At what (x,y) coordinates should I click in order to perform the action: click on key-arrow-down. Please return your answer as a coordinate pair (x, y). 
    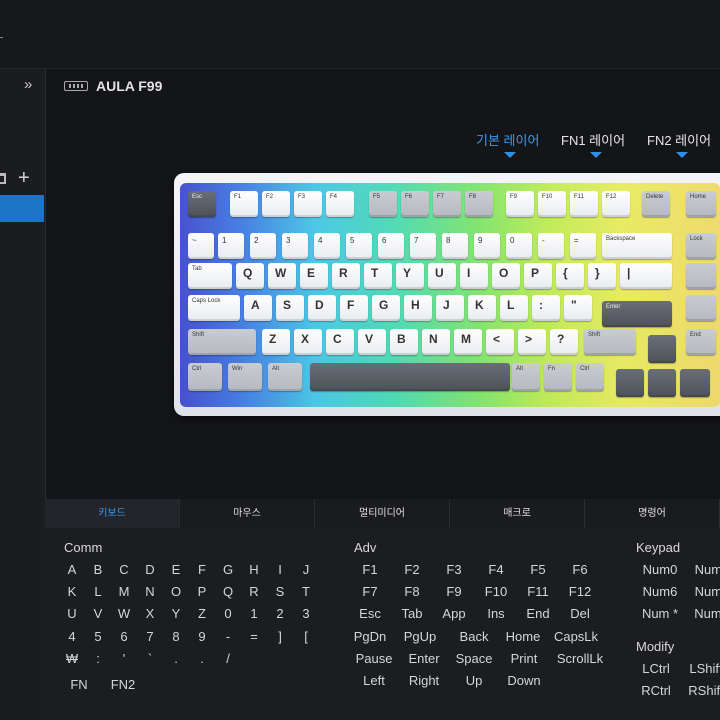
    Looking at the image, I should click on (662, 383).